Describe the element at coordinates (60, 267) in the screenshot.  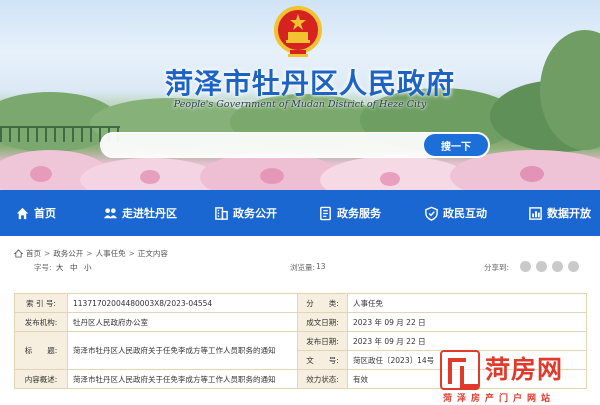
I see `font-size-large: 大` at that location.